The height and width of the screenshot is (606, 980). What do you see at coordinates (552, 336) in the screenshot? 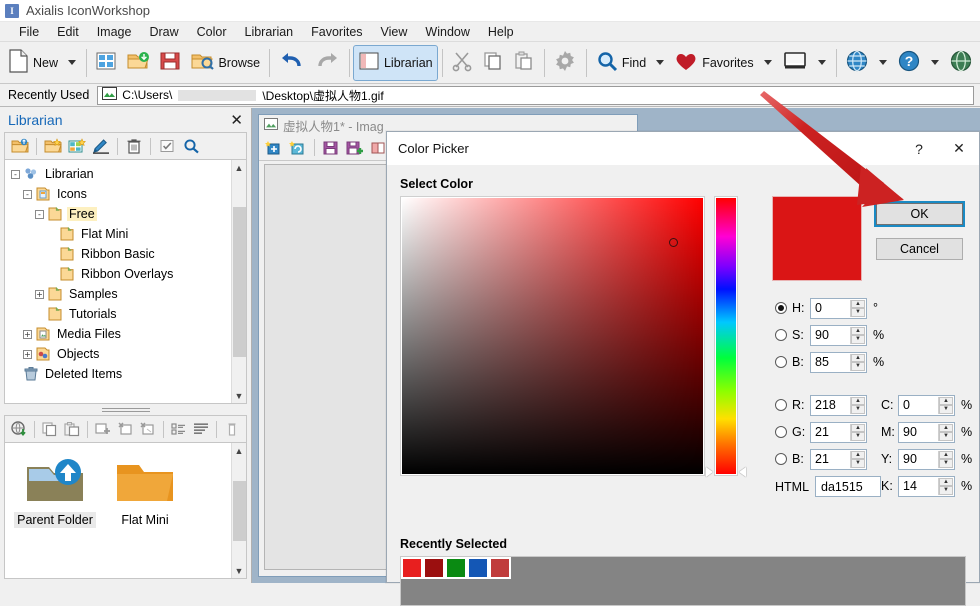
I see `saturation-value-field` at bounding box center [552, 336].